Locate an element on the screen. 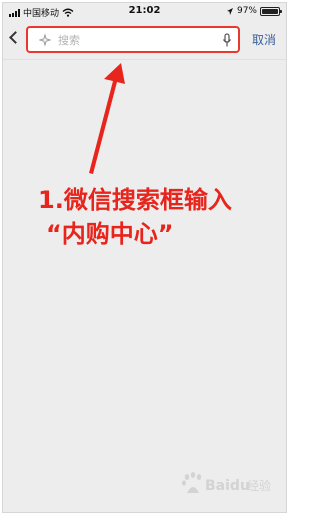 This screenshot has width=320, height=515. search-input: 搜索 is located at coordinates (133, 39).